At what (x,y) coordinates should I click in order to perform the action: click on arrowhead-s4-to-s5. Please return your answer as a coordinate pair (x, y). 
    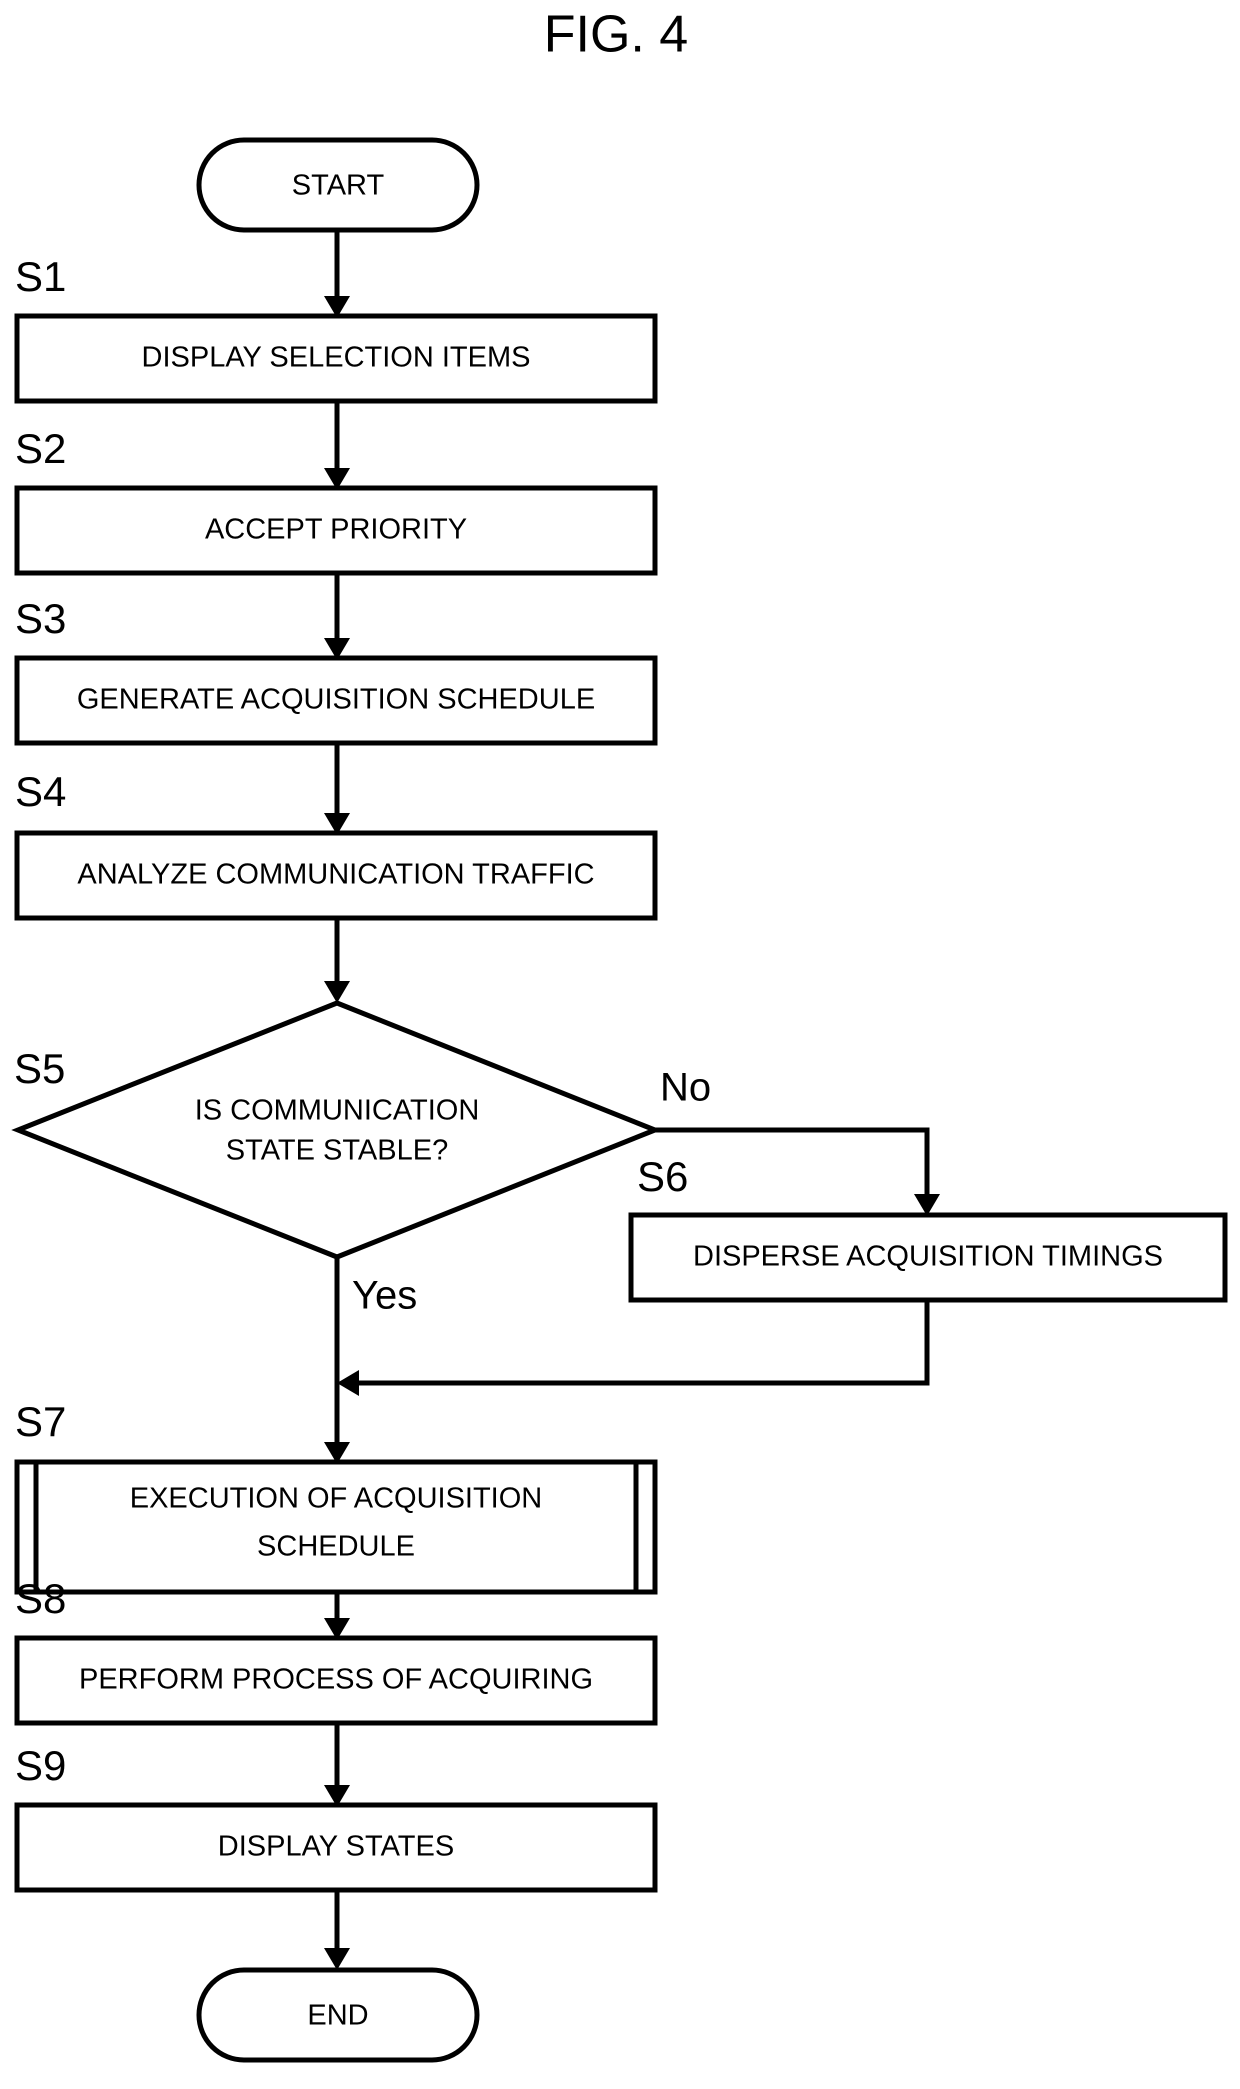
    Looking at the image, I should click on (337, 992).